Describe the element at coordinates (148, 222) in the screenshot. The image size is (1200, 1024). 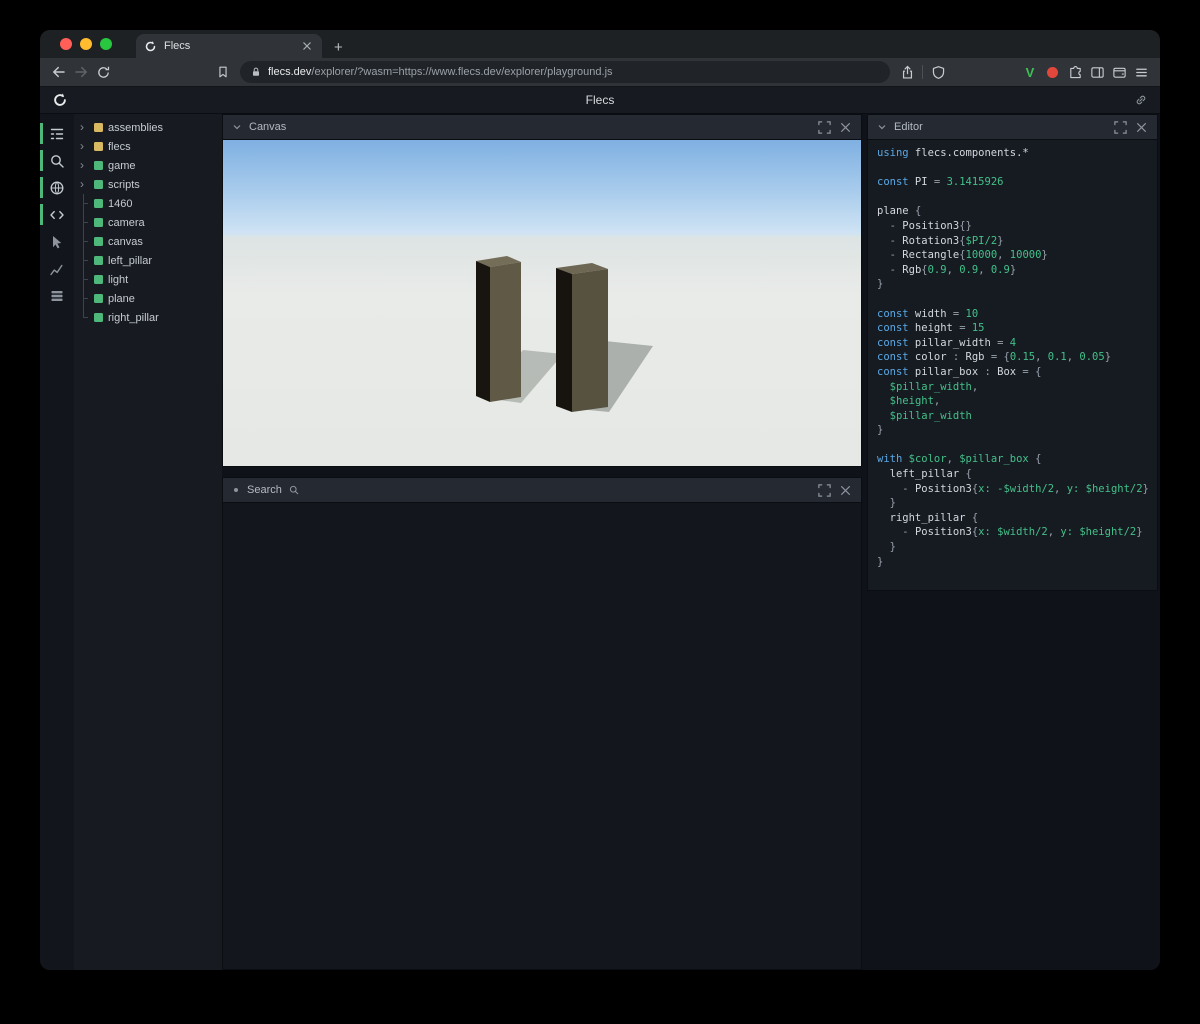
I see `tree-item: camera` at that location.